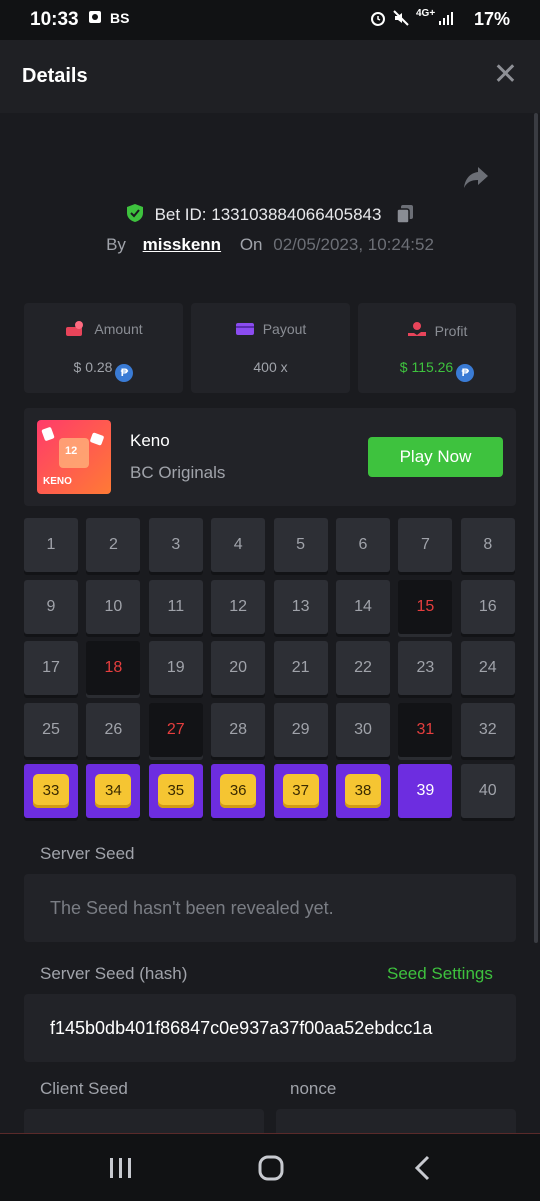 The height and width of the screenshot is (1201, 540). Describe the element at coordinates (95, 18) in the screenshot. I see `notification-icon` at that location.